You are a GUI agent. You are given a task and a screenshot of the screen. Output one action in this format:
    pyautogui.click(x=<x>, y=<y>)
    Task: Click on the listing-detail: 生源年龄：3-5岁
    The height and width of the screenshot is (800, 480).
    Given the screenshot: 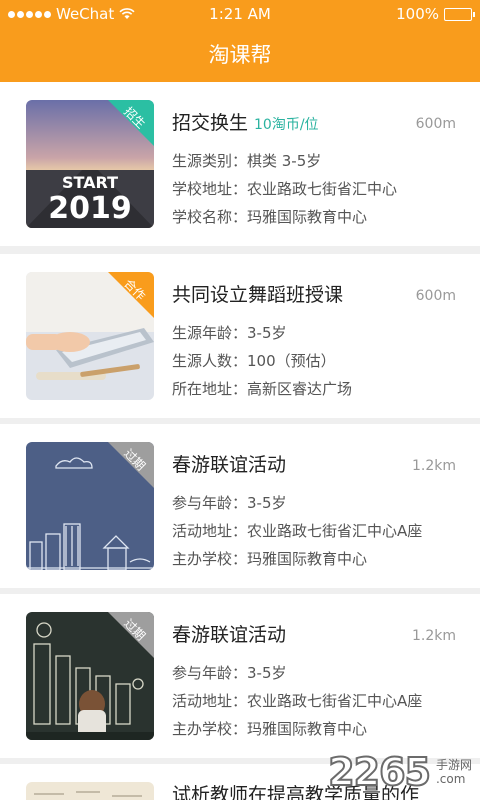 What is the action you would take?
    pyautogui.click(x=229, y=333)
    